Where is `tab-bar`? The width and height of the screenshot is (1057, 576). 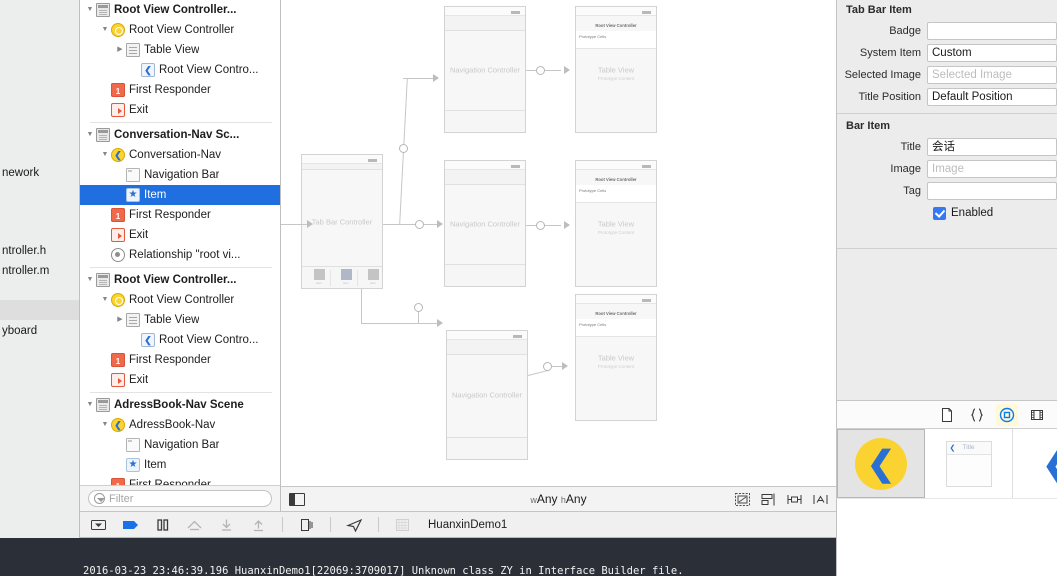 tab-bar is located at coordinates (485, 121).